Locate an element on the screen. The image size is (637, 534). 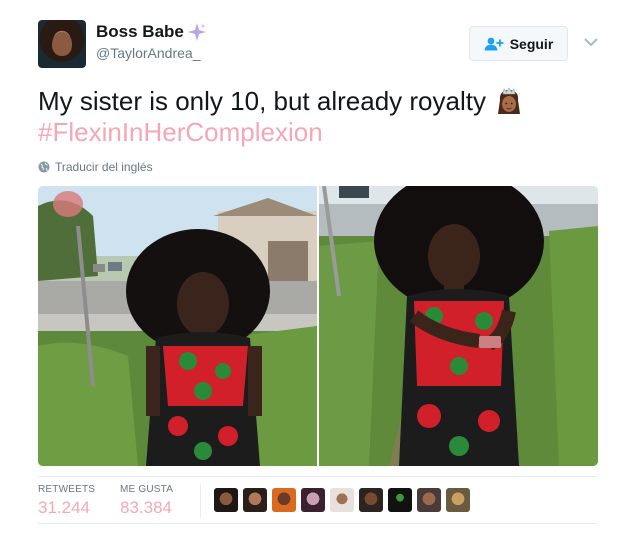
retweets-stat: RETWEETS 31.244 is located at coordinates (66, 501).